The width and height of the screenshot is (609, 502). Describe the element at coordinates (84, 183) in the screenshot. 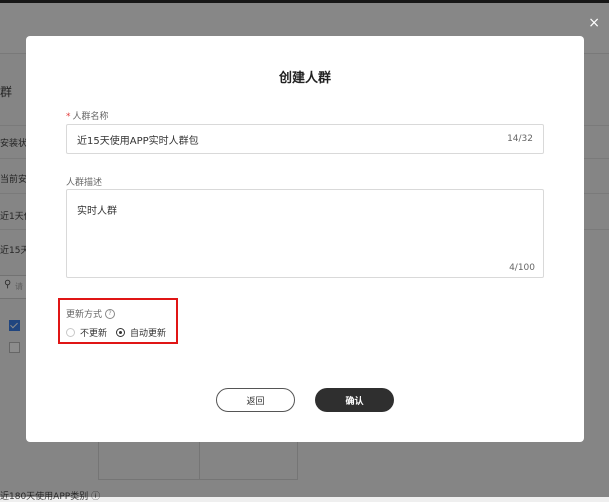

I see `audience-description-label: 人群描述` at that location.